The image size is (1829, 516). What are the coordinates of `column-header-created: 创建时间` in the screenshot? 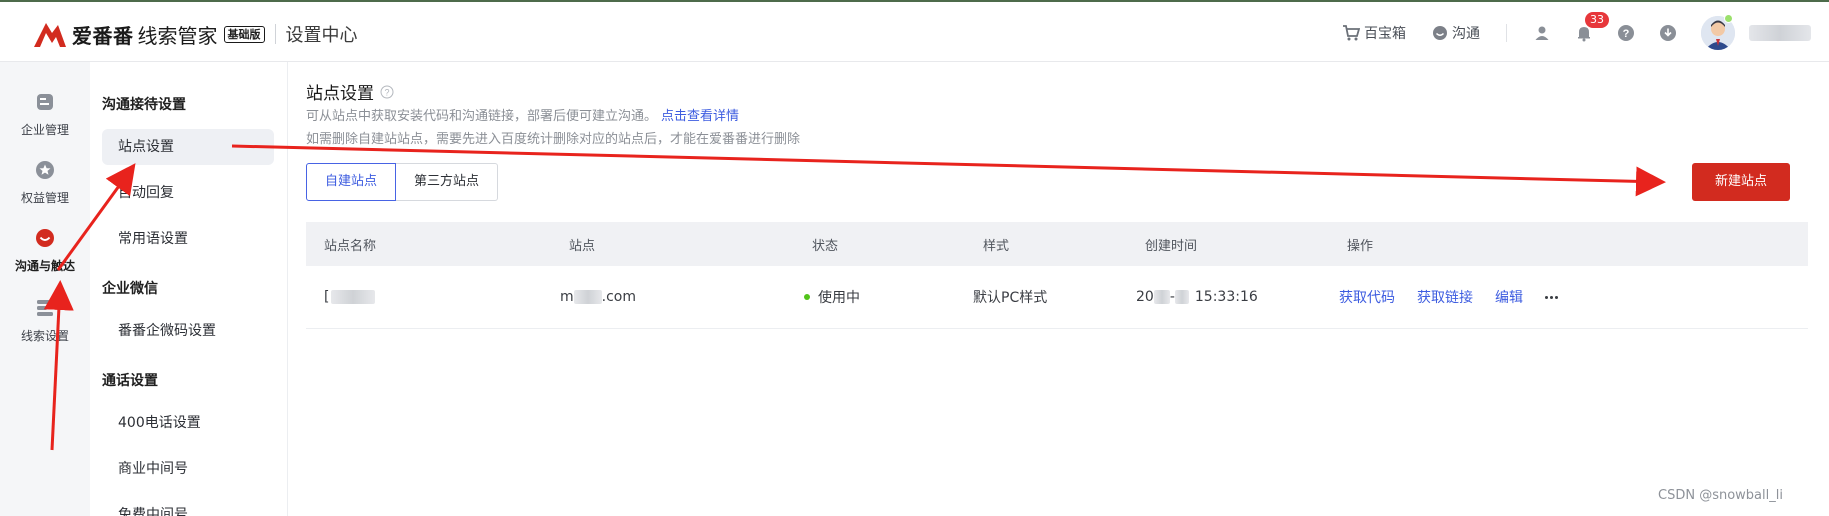 It's located at (1171, 246).